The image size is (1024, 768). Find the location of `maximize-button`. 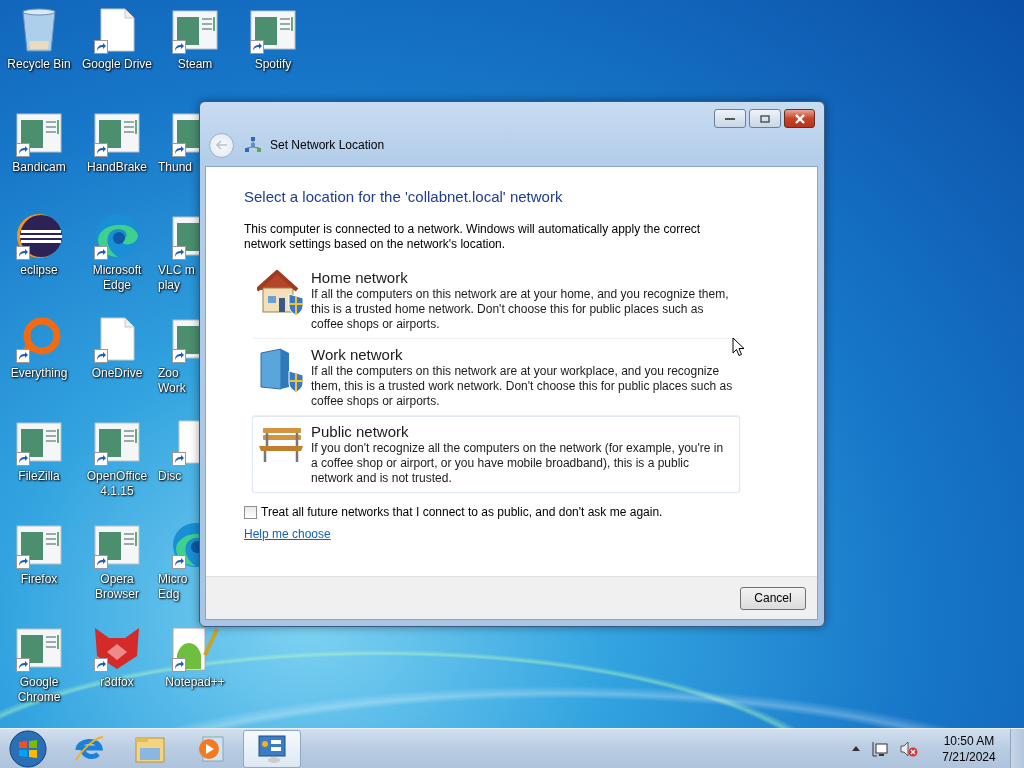

maximize-button is located at coordinates (765, 118).